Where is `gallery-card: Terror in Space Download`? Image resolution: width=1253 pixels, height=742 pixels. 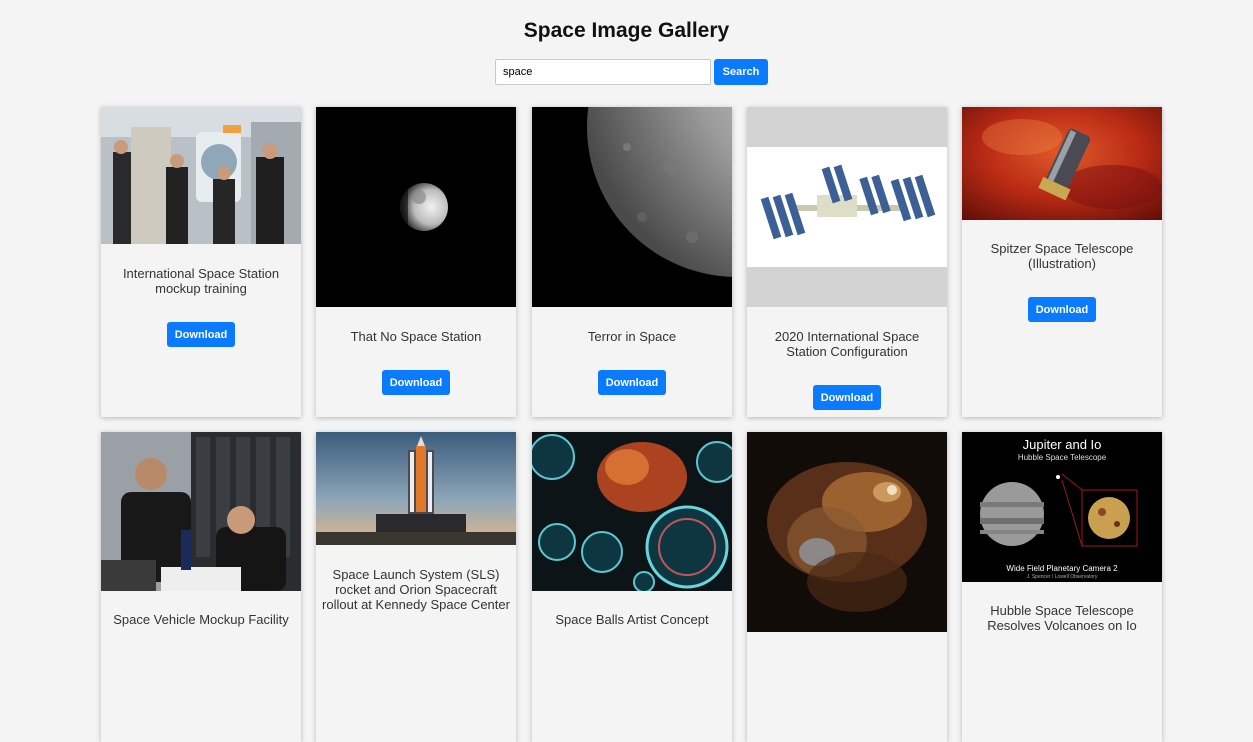
gallery-card: Terror in Space Download is located at coordinates (632, 262).